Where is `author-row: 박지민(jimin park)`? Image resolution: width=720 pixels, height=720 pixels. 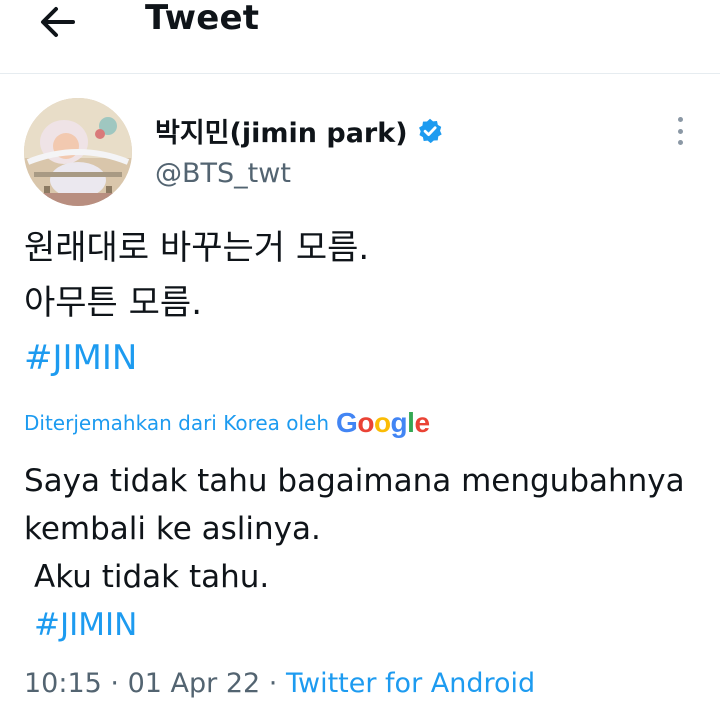 author-row: 박지민(jimin park) is located at coordinates (299, 130).